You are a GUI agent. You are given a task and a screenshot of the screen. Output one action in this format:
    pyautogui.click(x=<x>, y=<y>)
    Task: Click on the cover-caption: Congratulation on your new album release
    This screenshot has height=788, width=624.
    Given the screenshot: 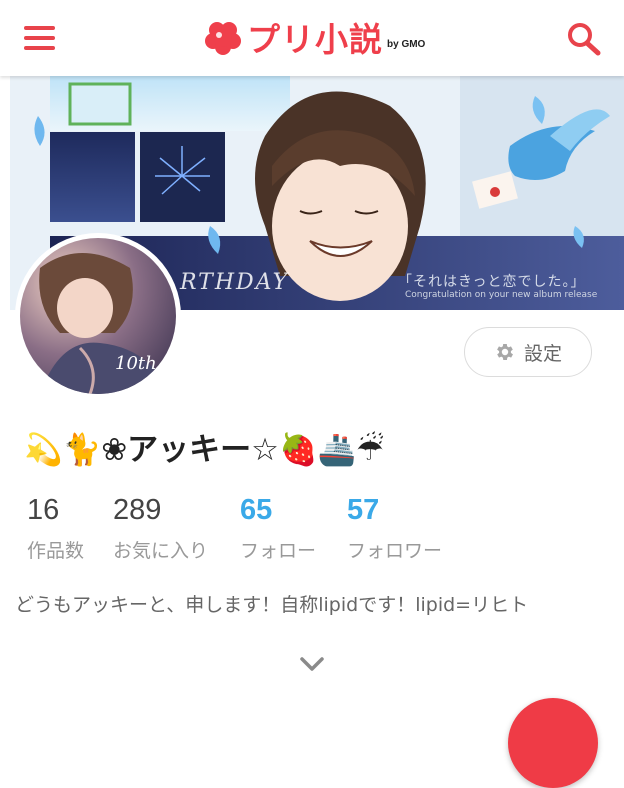 What is the action you would take?
    pyautogui.click(x=501, y=295)
    